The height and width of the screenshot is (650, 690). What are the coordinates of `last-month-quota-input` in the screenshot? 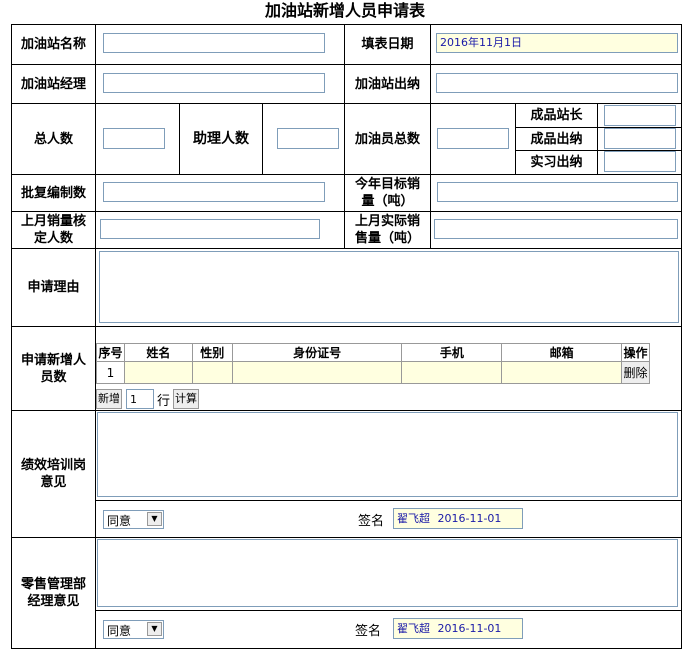 It's located at (210, 229).